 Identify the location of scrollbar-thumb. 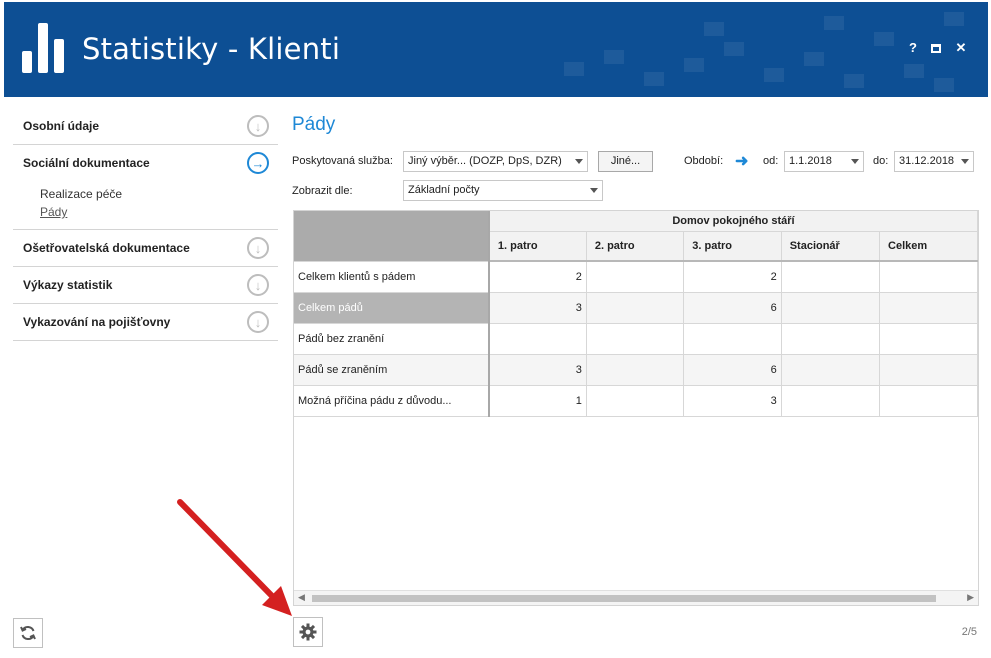
(624, 598).